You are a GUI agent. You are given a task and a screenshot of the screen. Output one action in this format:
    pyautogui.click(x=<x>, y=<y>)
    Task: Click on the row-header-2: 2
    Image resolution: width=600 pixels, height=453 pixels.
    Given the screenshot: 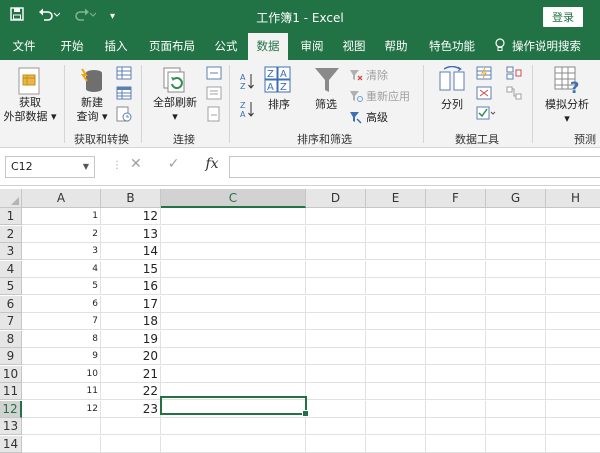 What is the action you would take?
    pyautogui.click(x=11, y=234)
    